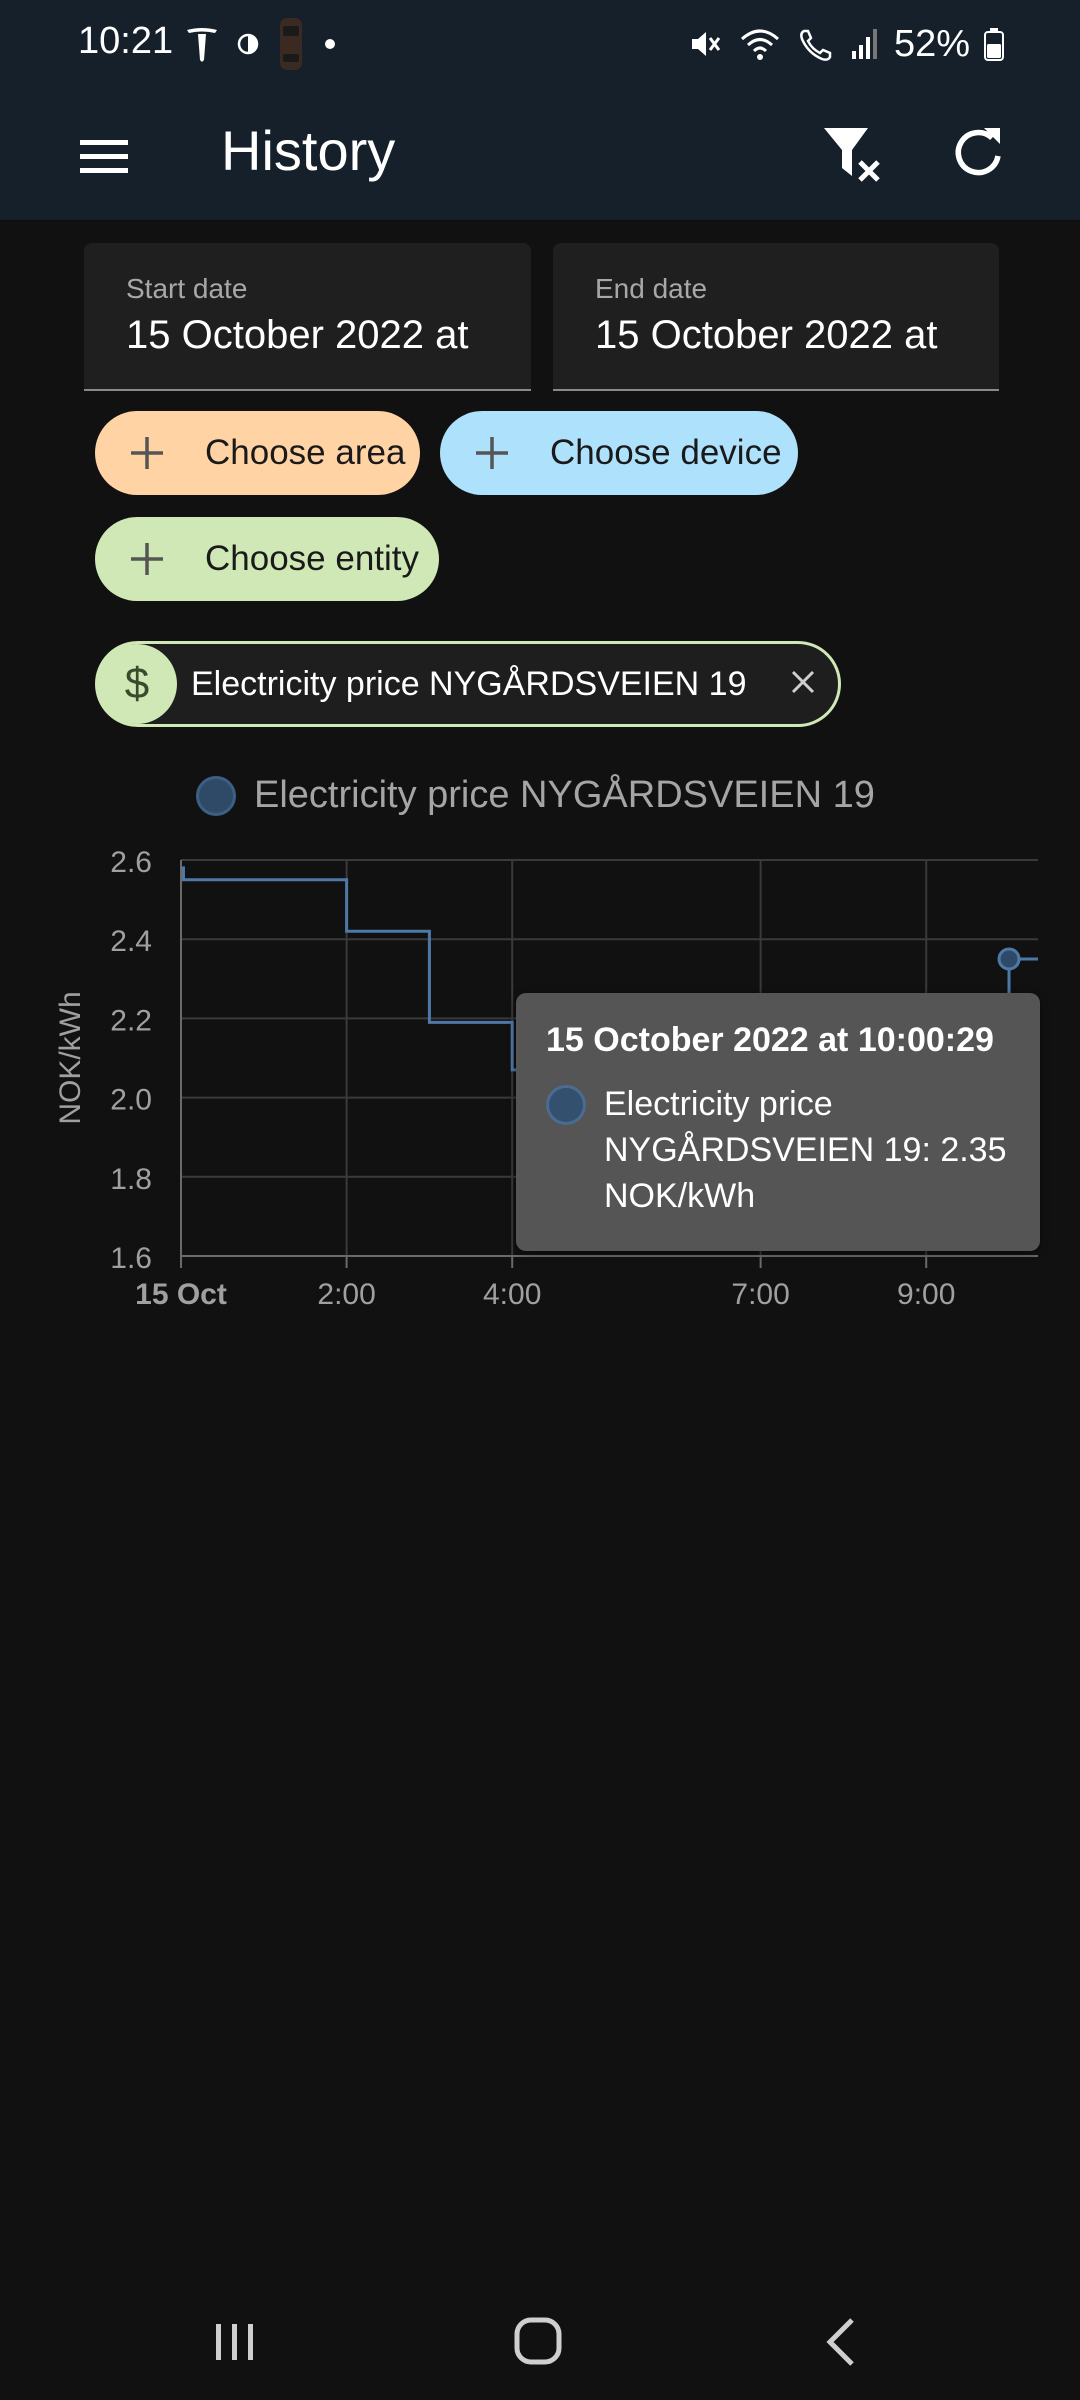 The image size is (1080, 2400). What do you see at coordinates (816, 45) in the screenshot?
I see `wifi-call-icon` at bounding box center [816, 45].